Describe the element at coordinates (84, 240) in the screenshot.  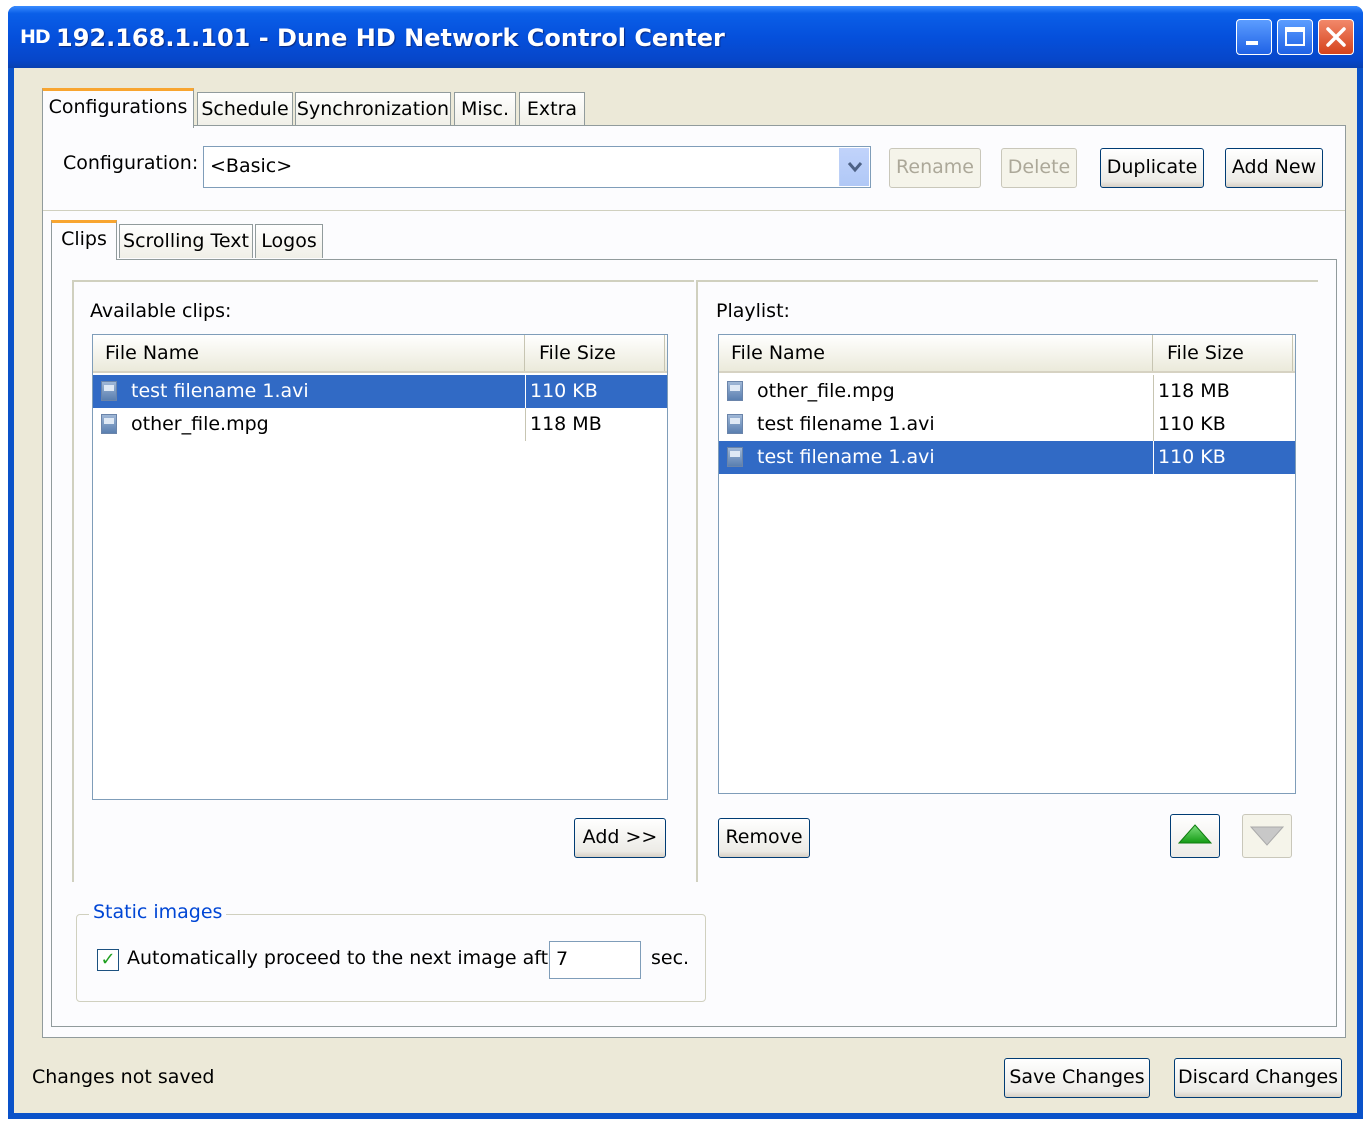
I see `tab-clips: Clips` at that location.